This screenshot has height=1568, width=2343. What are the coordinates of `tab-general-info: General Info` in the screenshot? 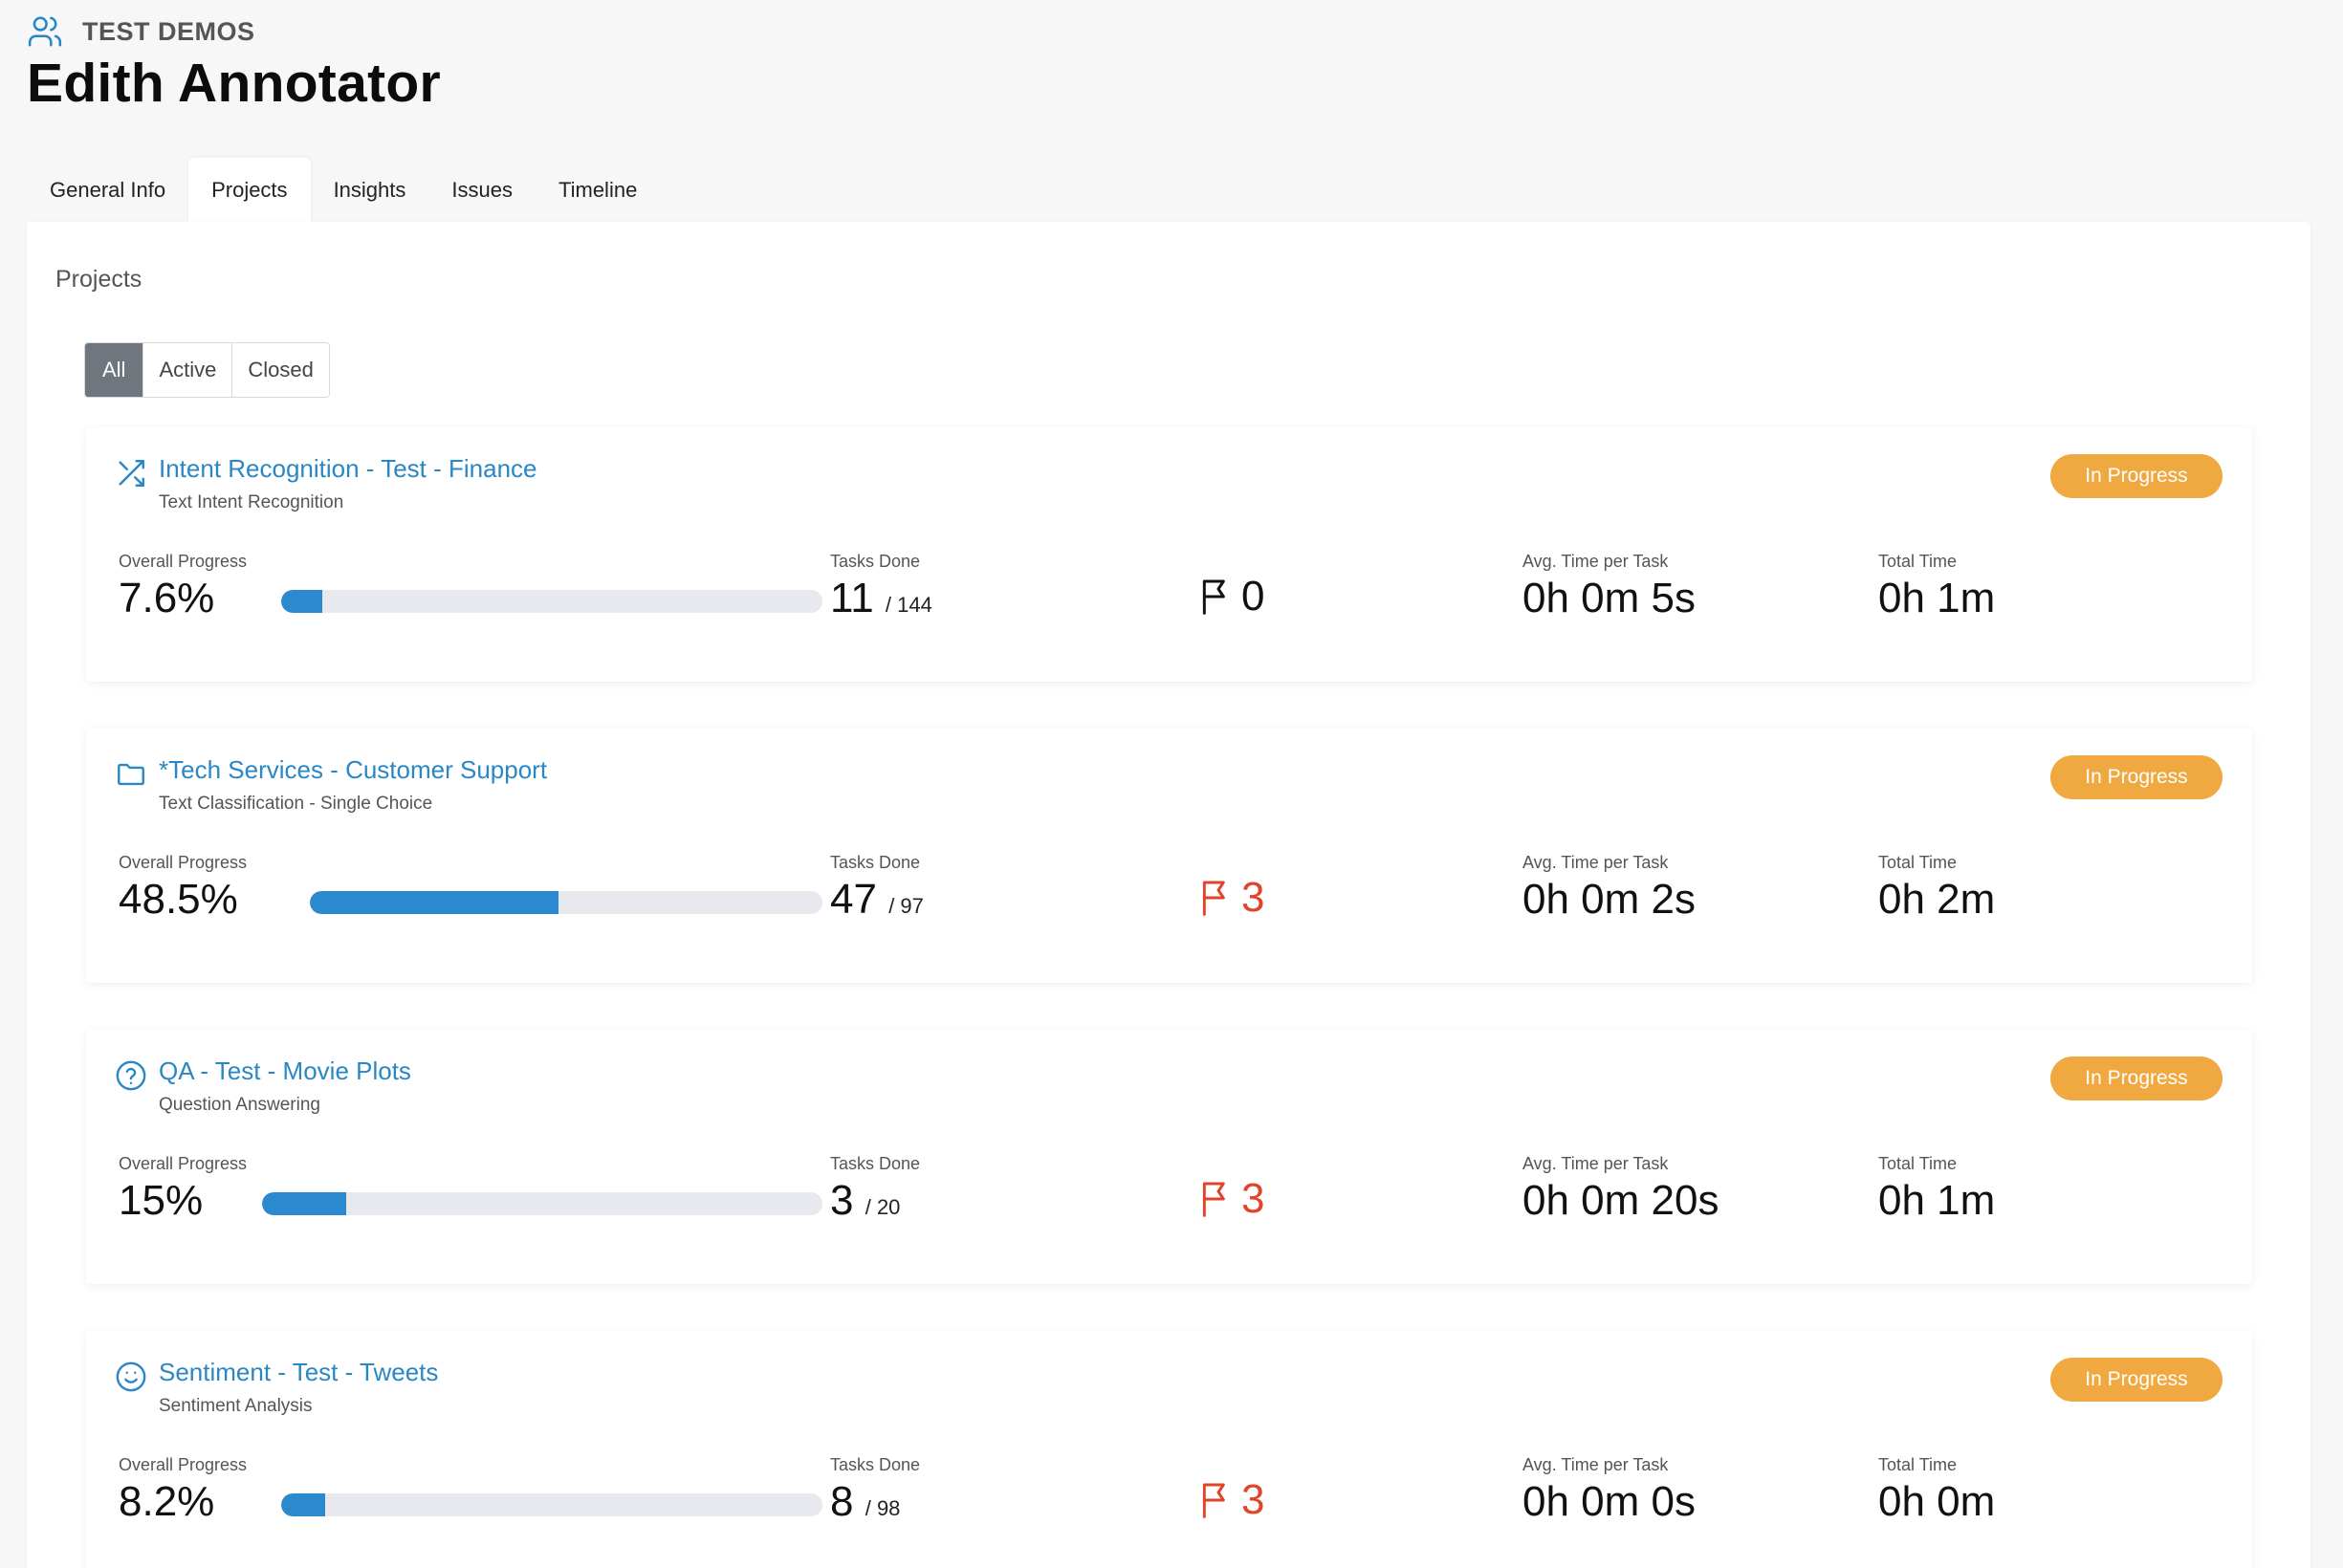 It's located at (108, 190).